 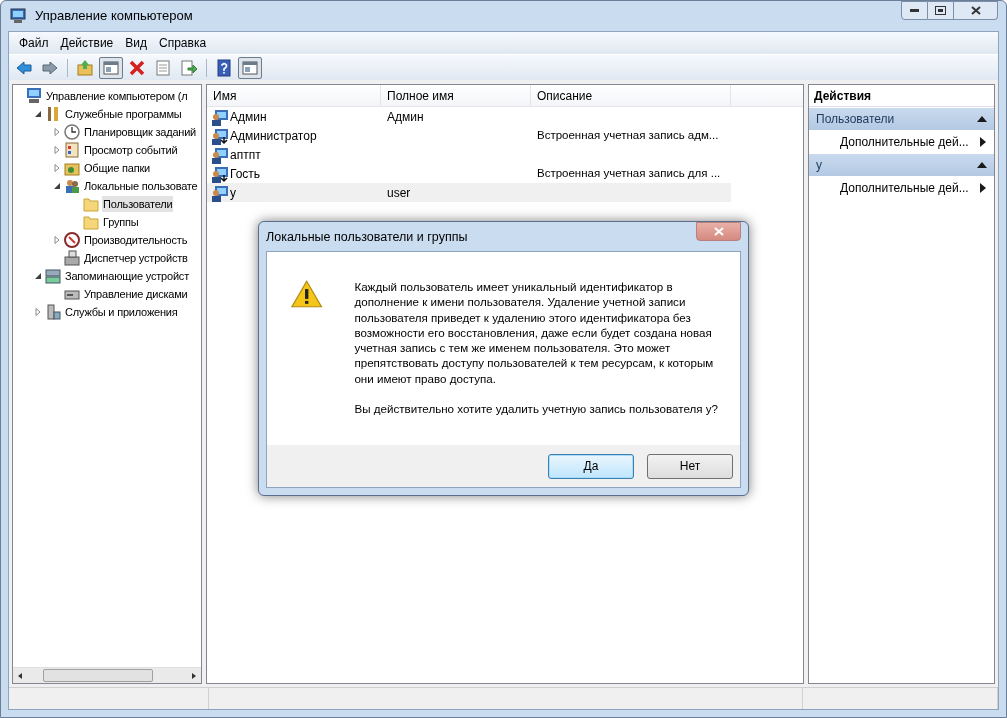 What do you see at coordinates (50, 67) in the screenshot?
I see `forward-arrow-icon` at bounding box center [50, 67].